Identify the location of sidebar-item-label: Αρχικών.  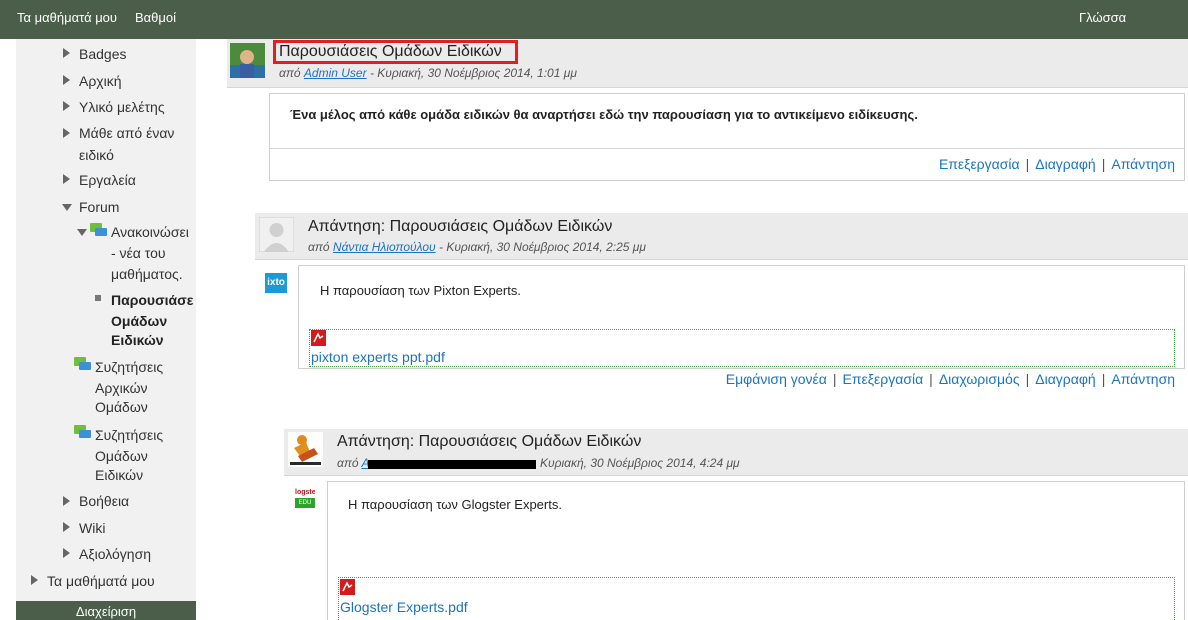
(121, 388).